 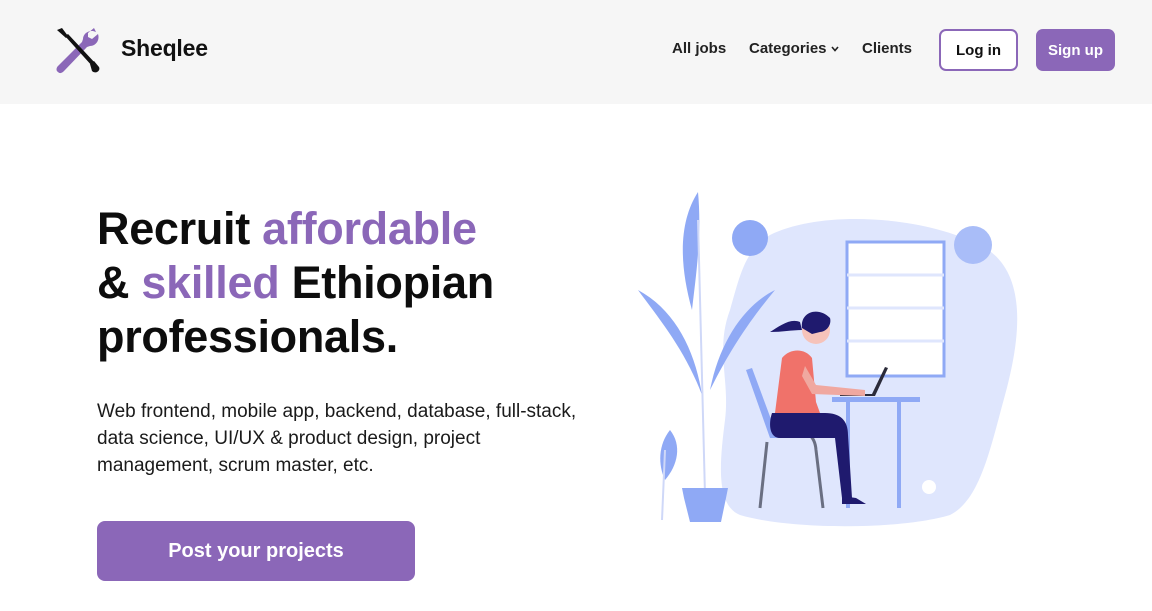 I want to click on post-projects-button: Post your projects, so click(x=256, y=551).